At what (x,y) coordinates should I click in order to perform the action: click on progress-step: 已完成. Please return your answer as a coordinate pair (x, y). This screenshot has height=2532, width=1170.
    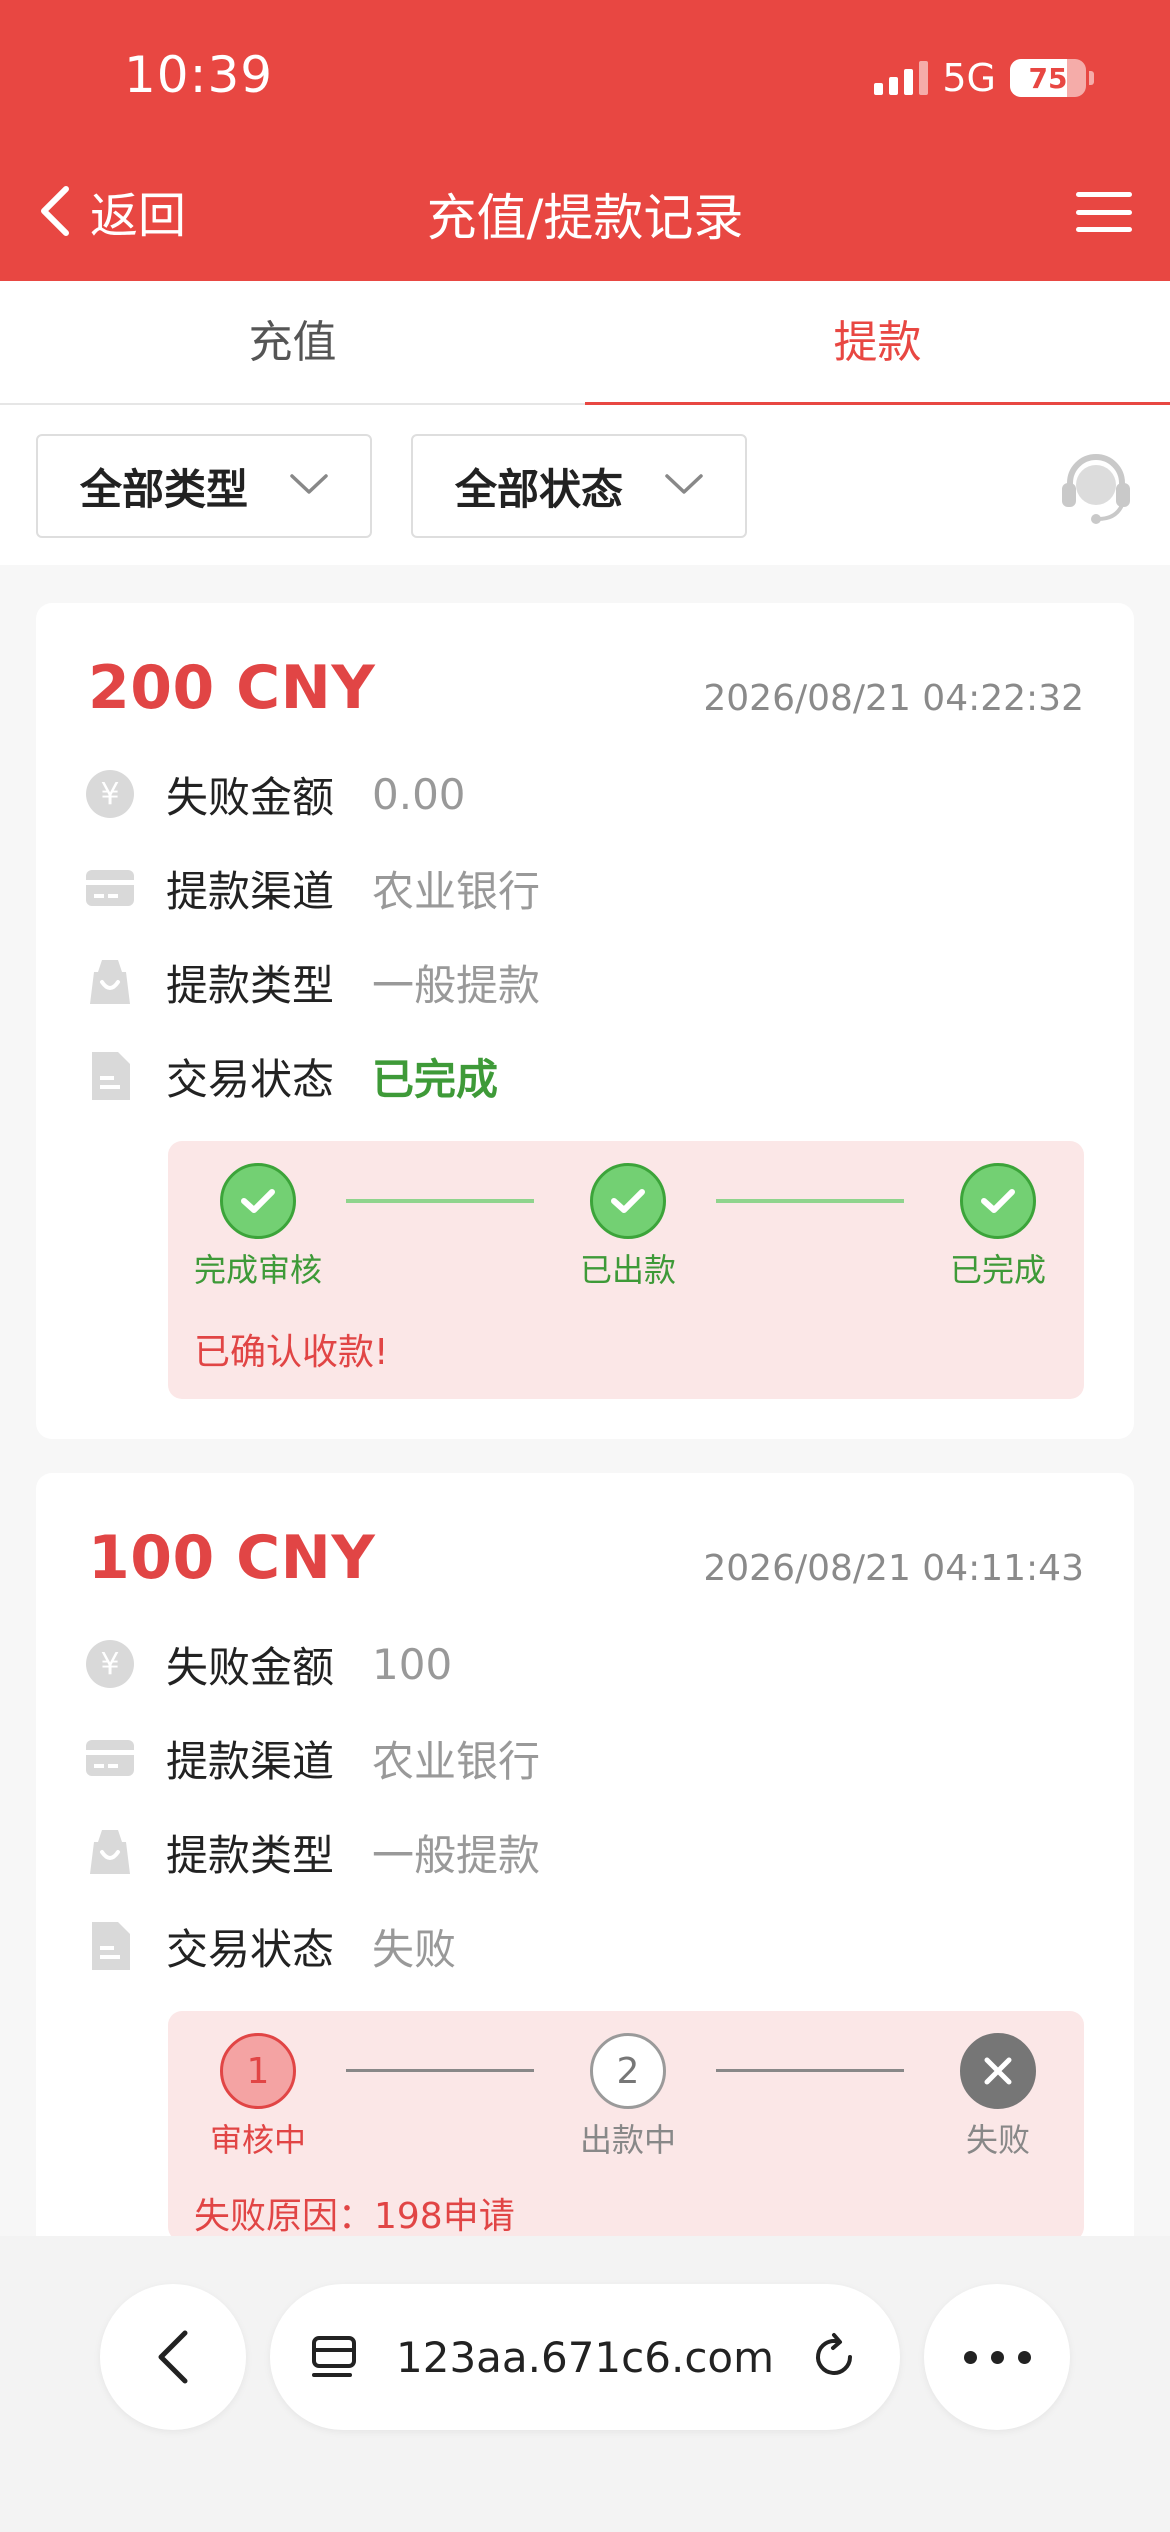
    Looking at the image, I should click on (998, 1227).